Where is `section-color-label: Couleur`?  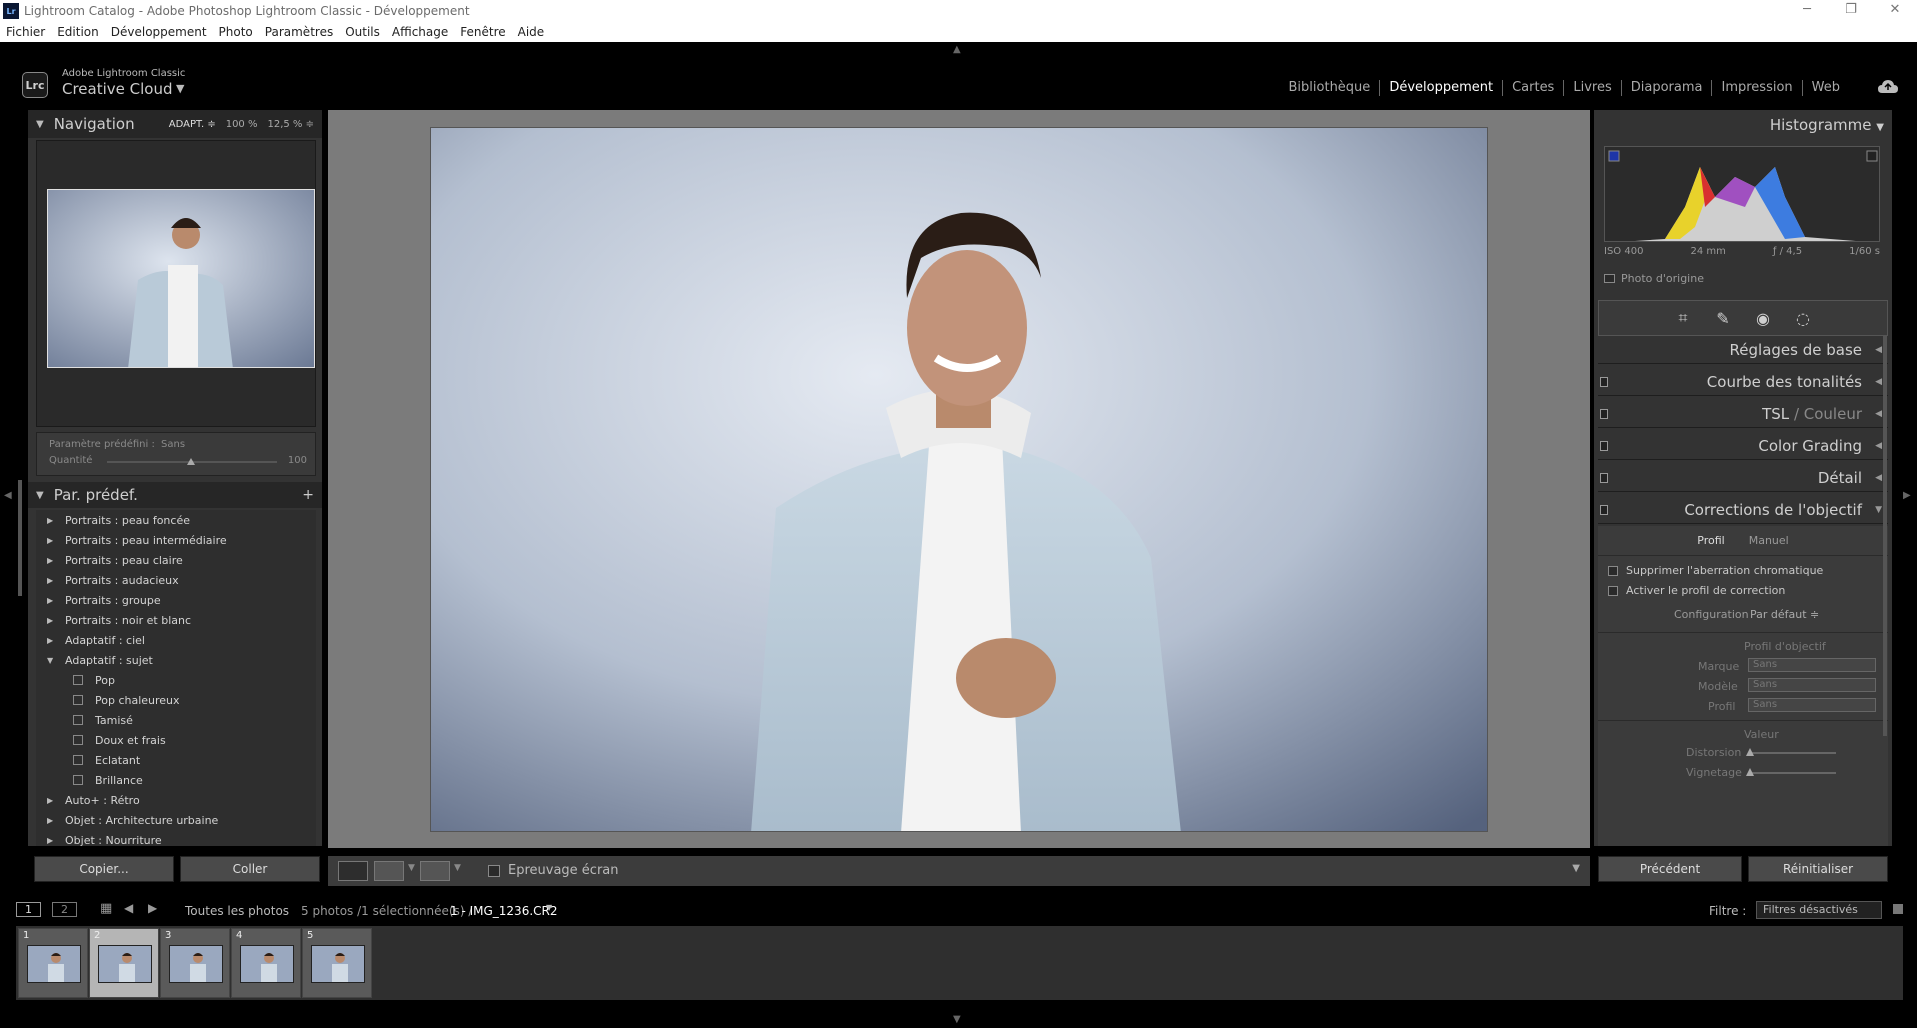
section-color-label: Couleur is located at coordinates (1833, 414).